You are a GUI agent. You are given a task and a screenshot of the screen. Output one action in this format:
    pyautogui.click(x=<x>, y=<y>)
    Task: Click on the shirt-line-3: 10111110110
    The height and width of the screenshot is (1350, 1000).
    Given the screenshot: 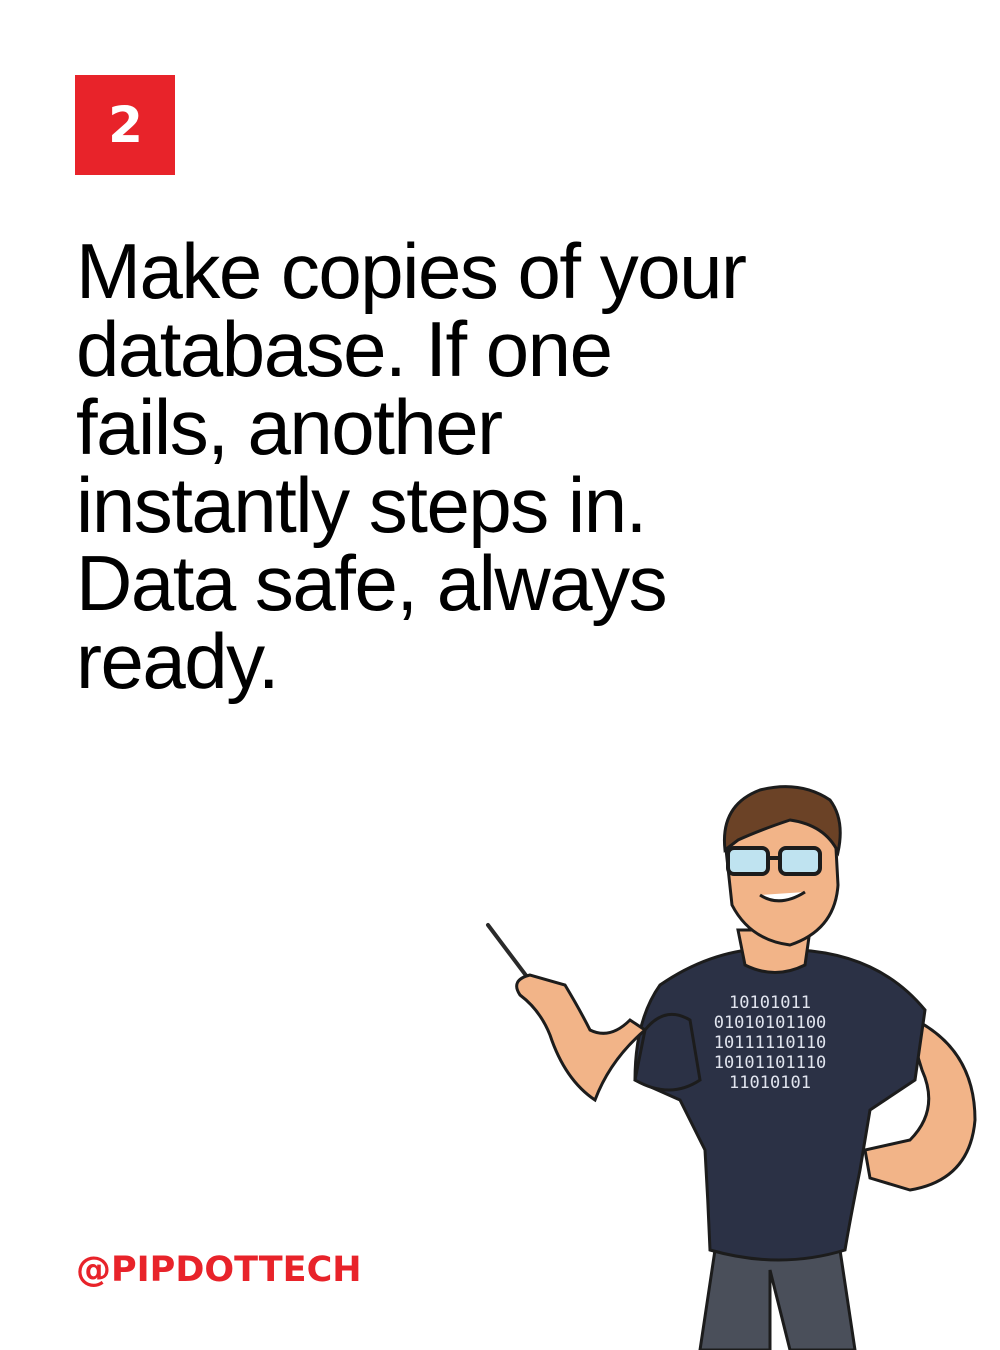 What is the action you would take?
    pyautogui.click(x=770, y=1043)
    